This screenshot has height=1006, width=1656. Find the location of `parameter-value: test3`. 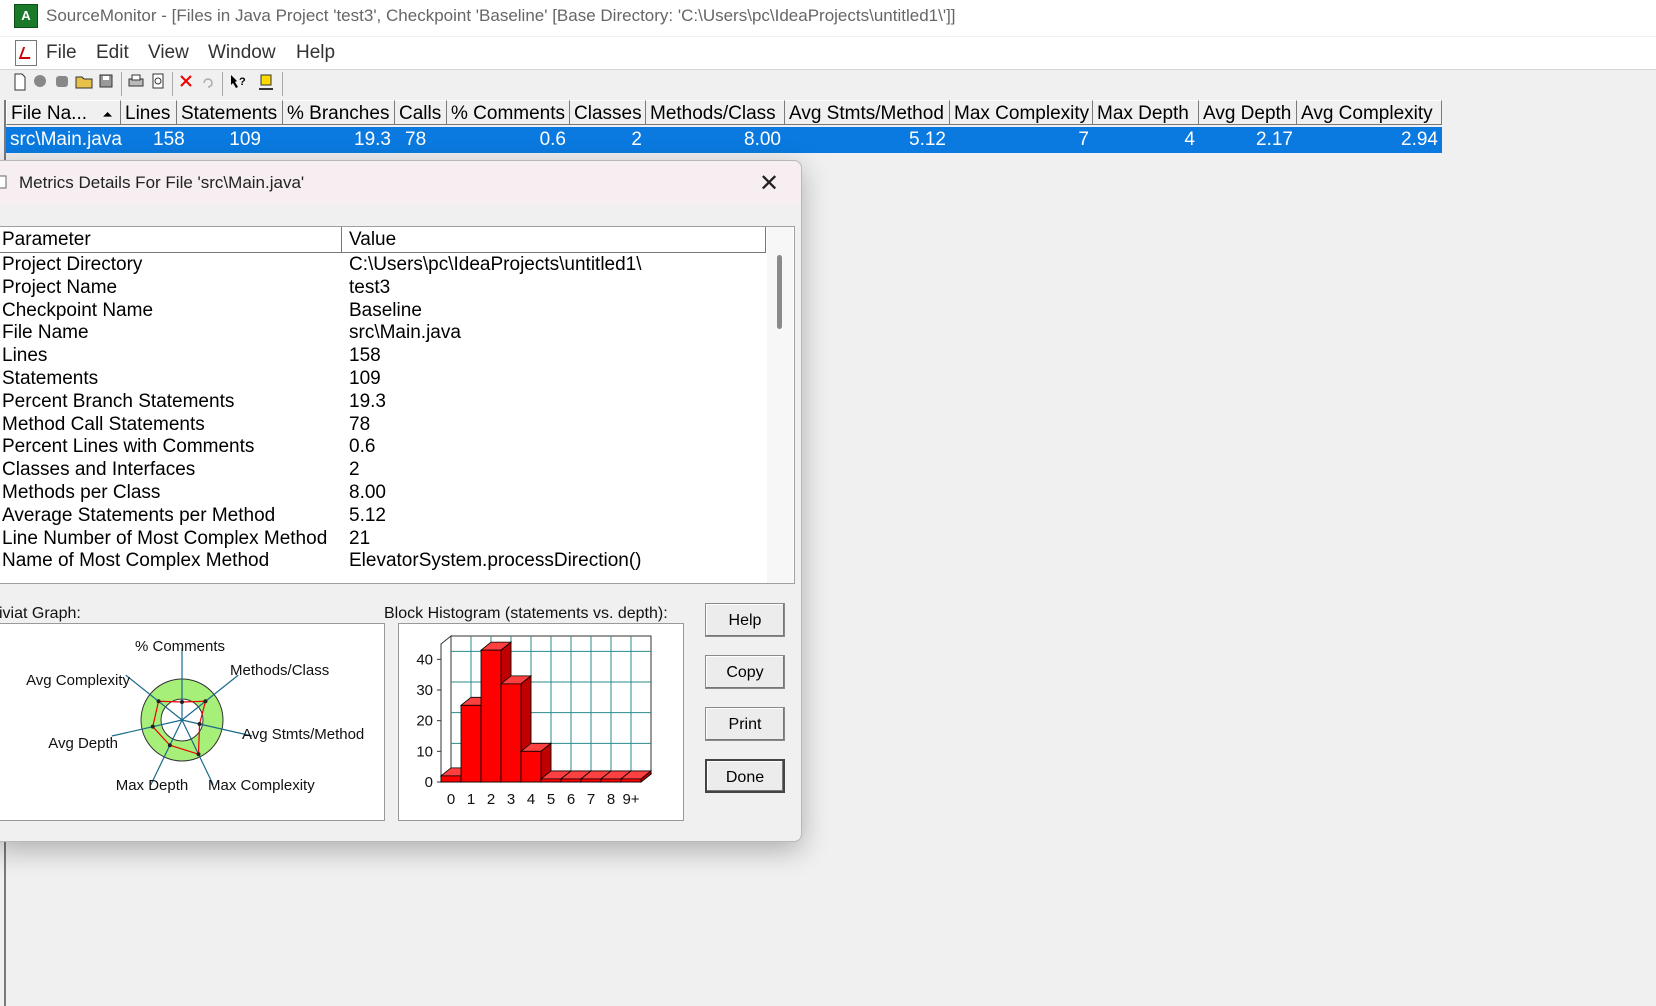

parameter-value: test3 is located at coordinates (370, 287).